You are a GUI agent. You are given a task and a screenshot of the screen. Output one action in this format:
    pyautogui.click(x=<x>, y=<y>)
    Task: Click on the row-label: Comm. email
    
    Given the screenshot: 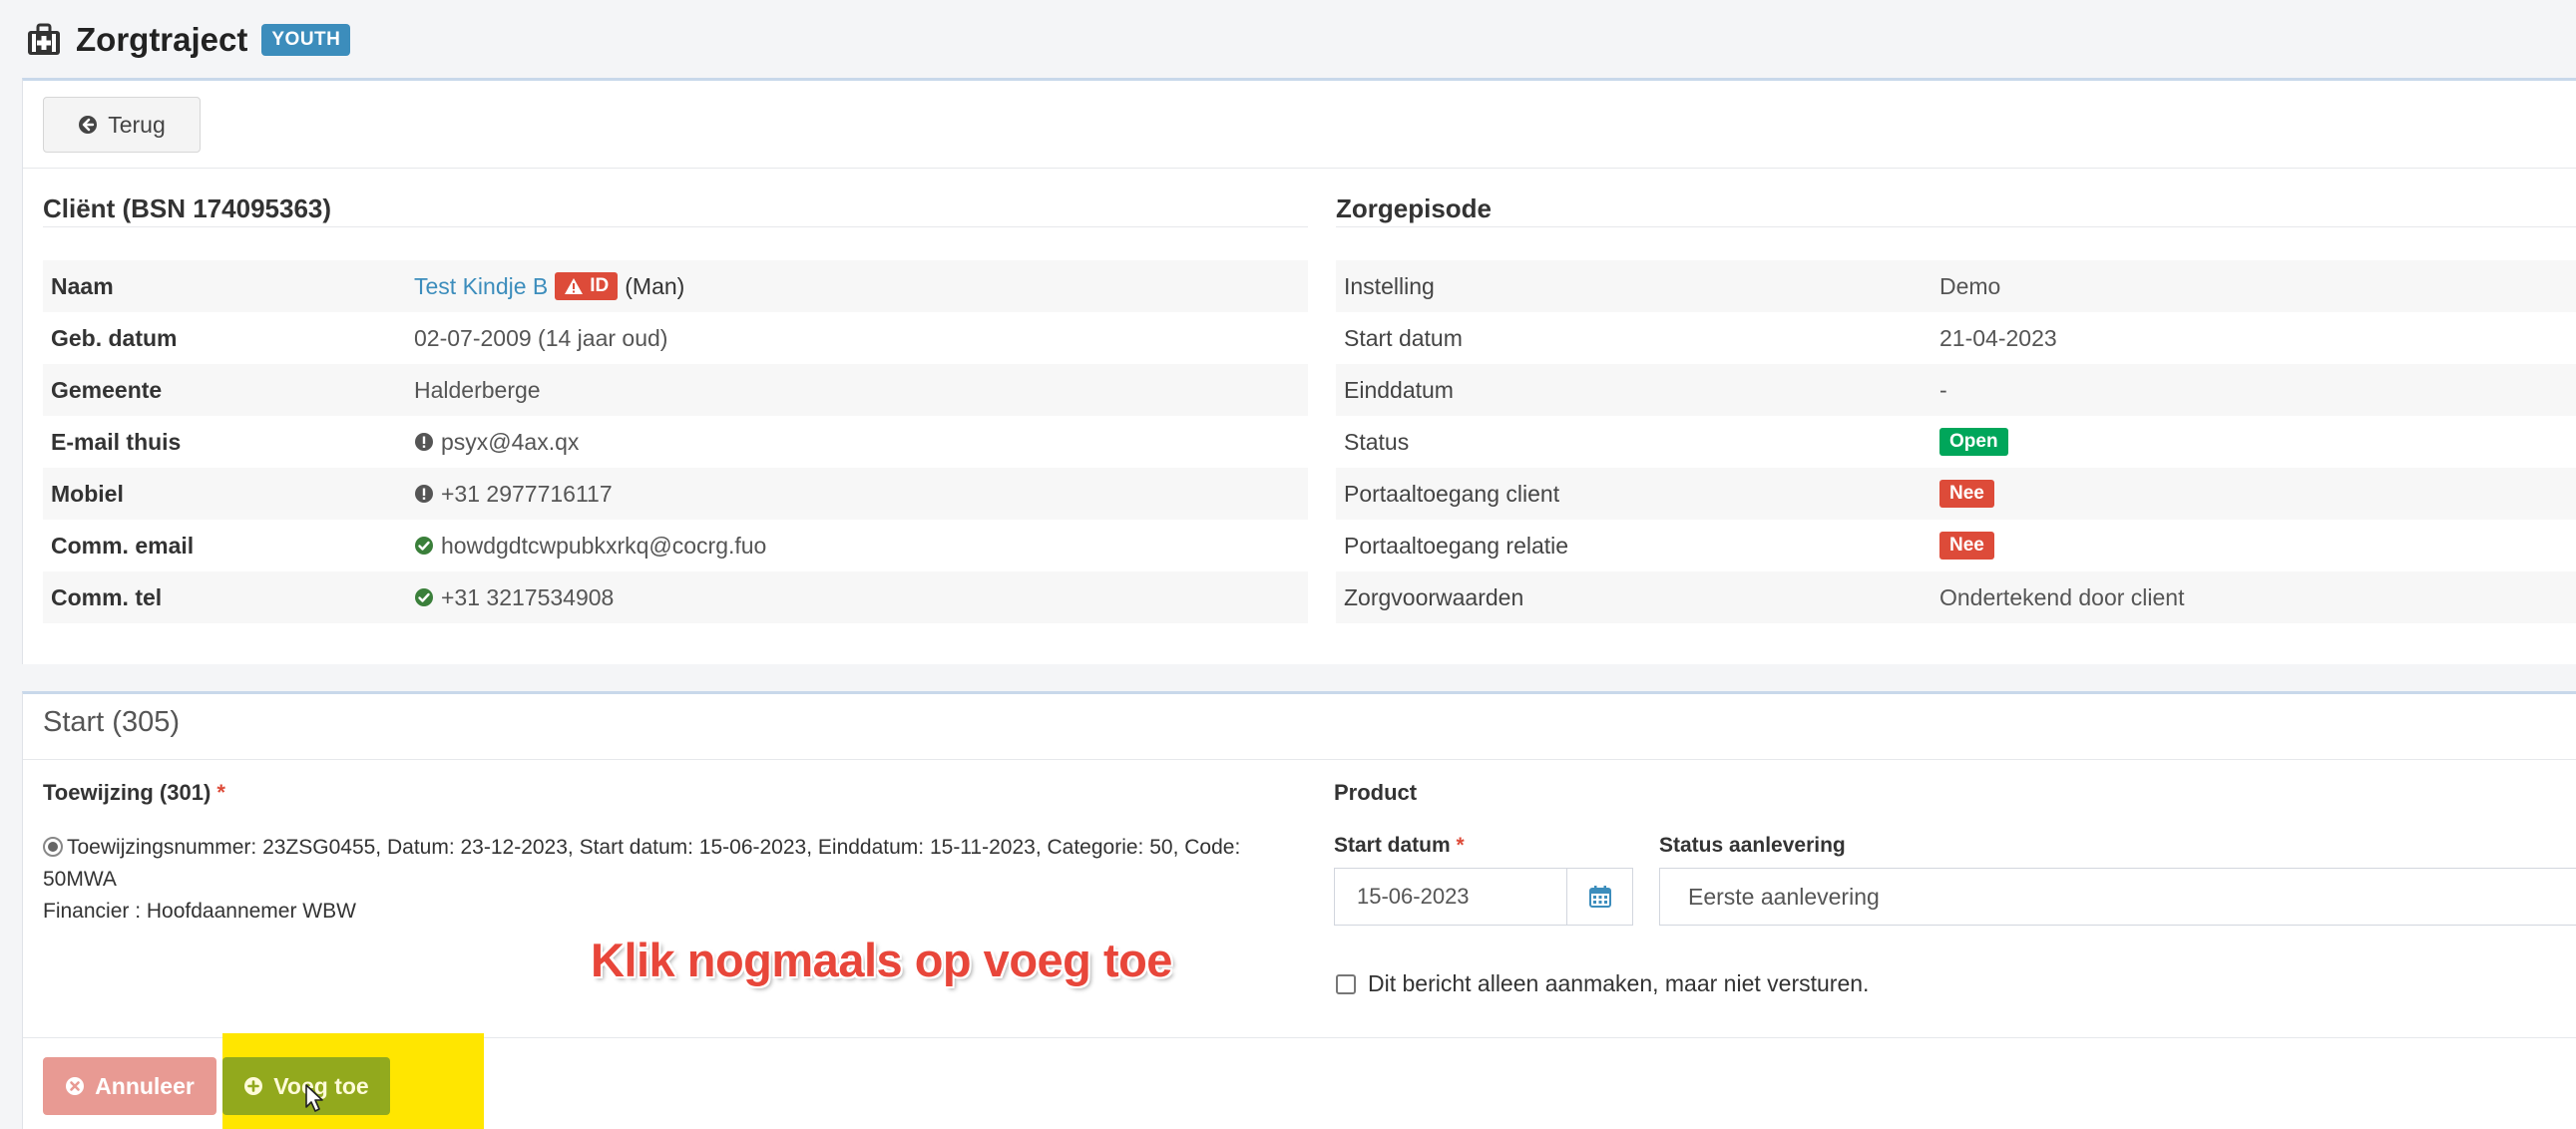 What is the action you would take?
    pyautogui.click(x=123, y=546)
    